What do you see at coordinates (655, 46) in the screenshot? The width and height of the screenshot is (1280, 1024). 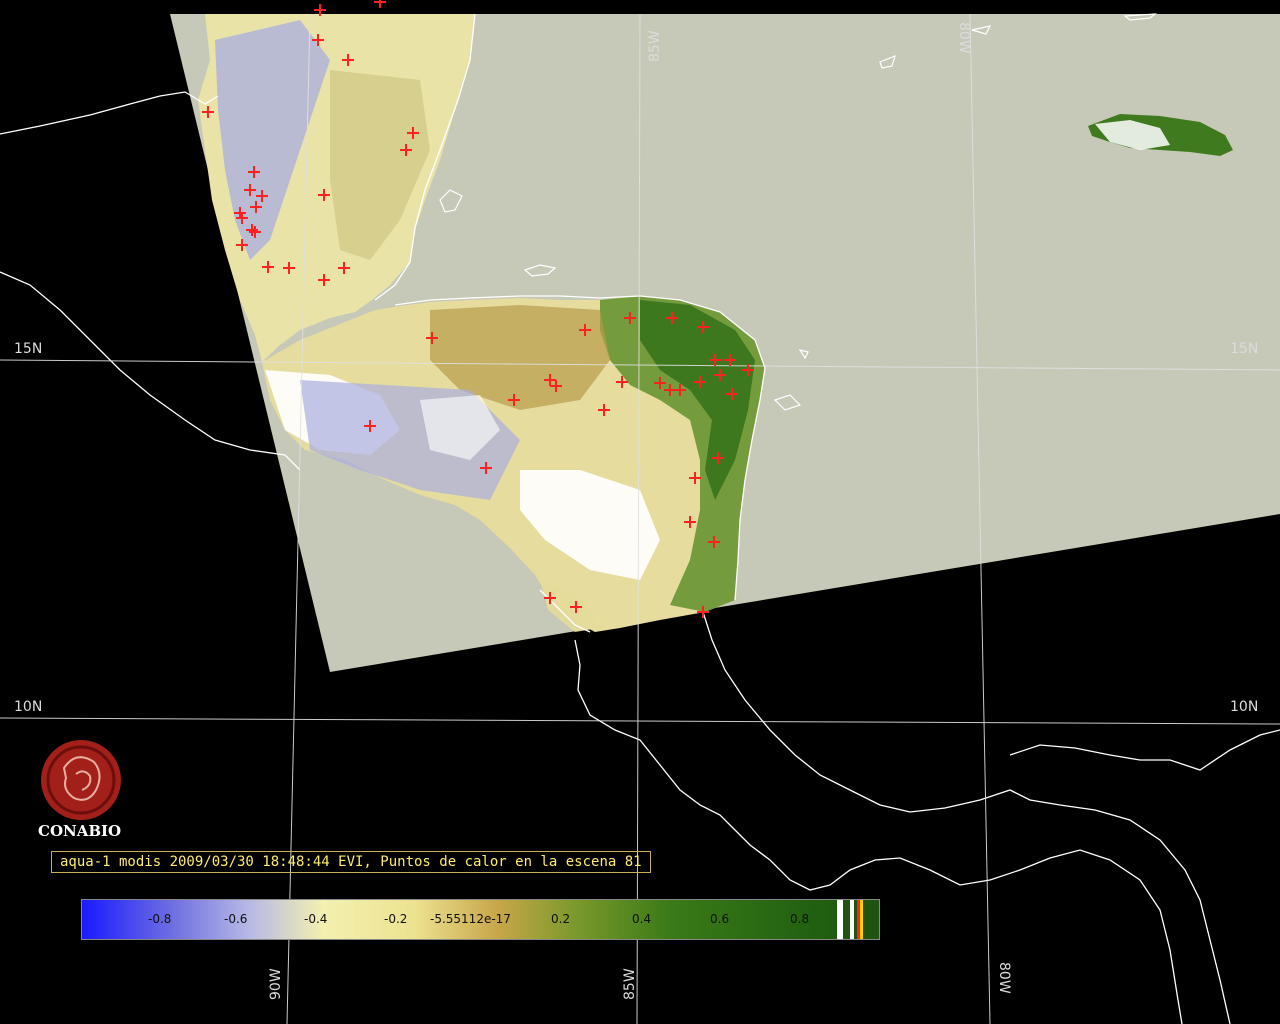 I see `lon-label-top-85w: 85W` at bounding box center [655, 46].